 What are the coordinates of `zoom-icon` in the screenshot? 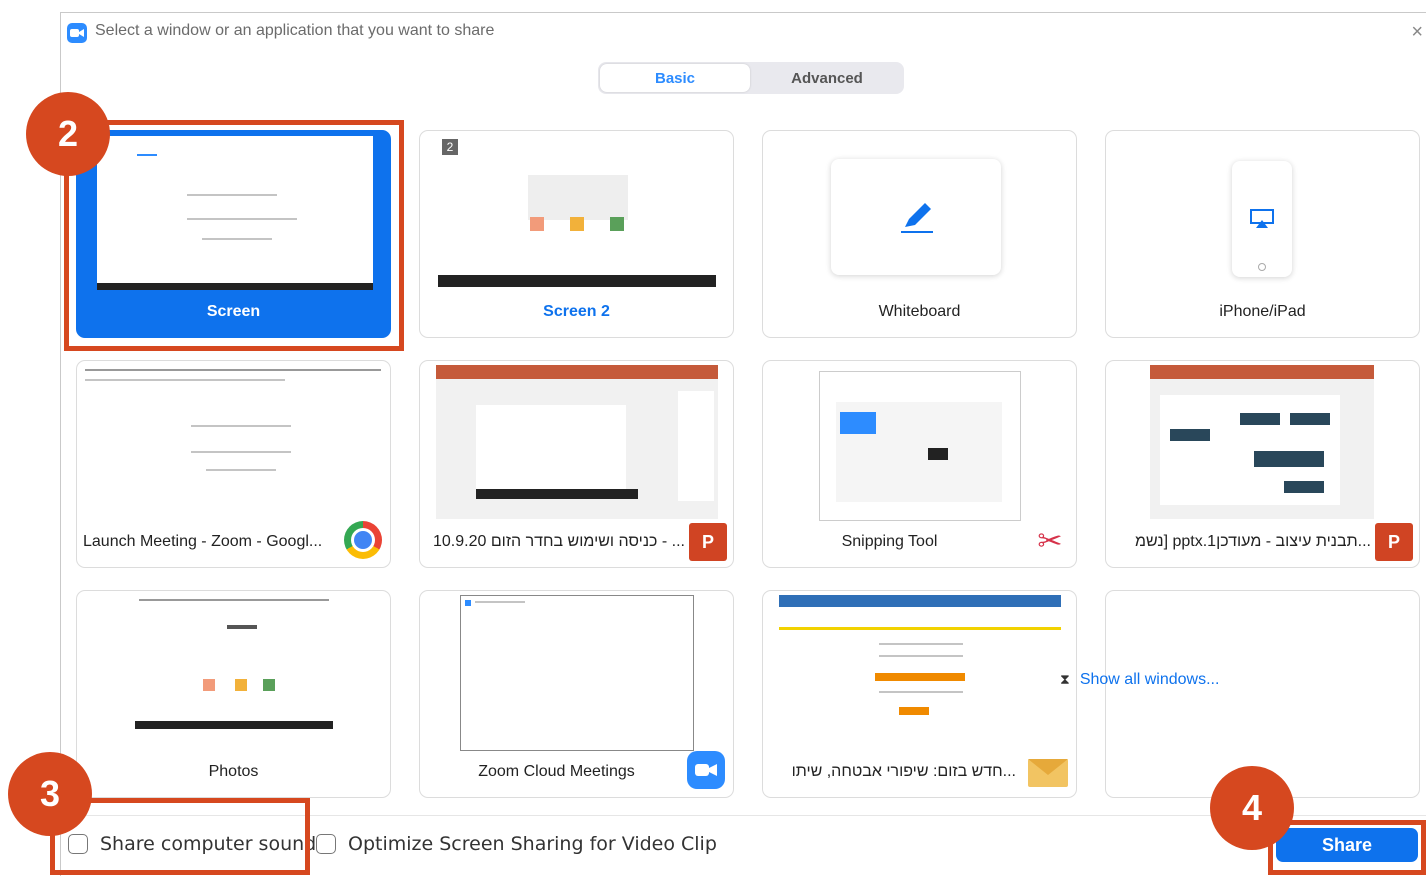 It's located at (706, 770).